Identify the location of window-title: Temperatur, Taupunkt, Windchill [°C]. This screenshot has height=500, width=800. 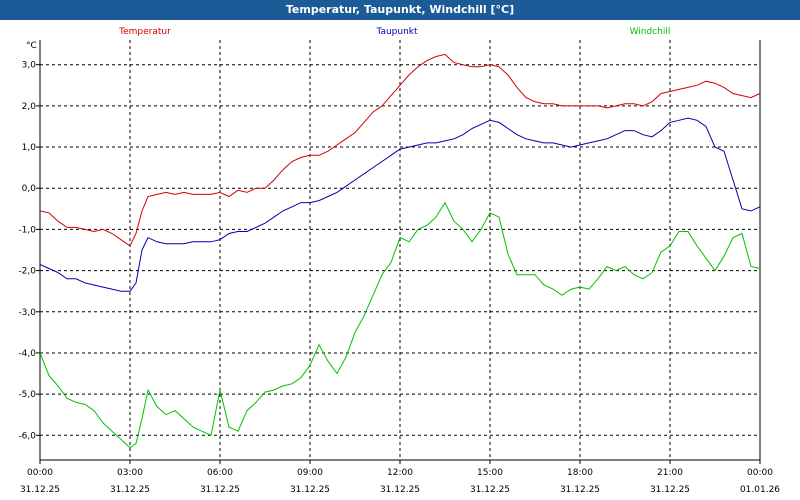
(400, 10).